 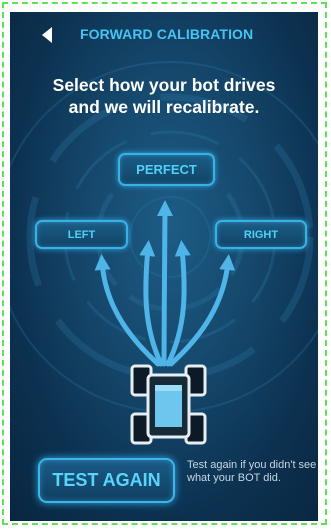 What do you see at coordinates (106, 480) in the screenshot?
I see `test-again-button: TEST AGAIN` at bounding box center [106, 480].